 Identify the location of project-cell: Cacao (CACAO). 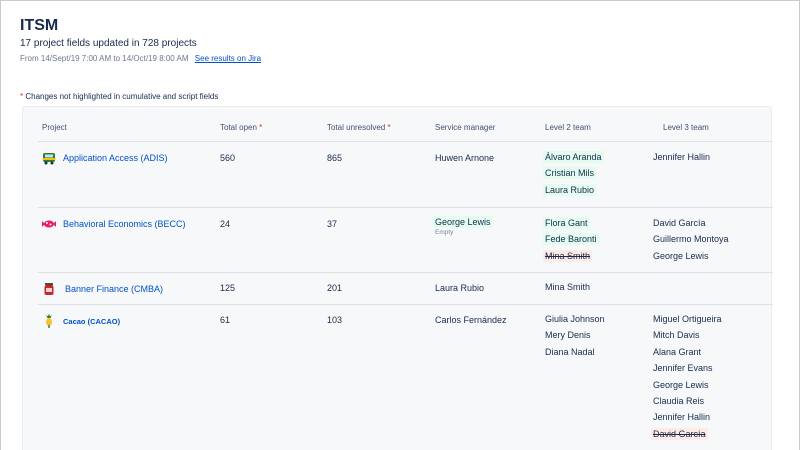
(81, 321).